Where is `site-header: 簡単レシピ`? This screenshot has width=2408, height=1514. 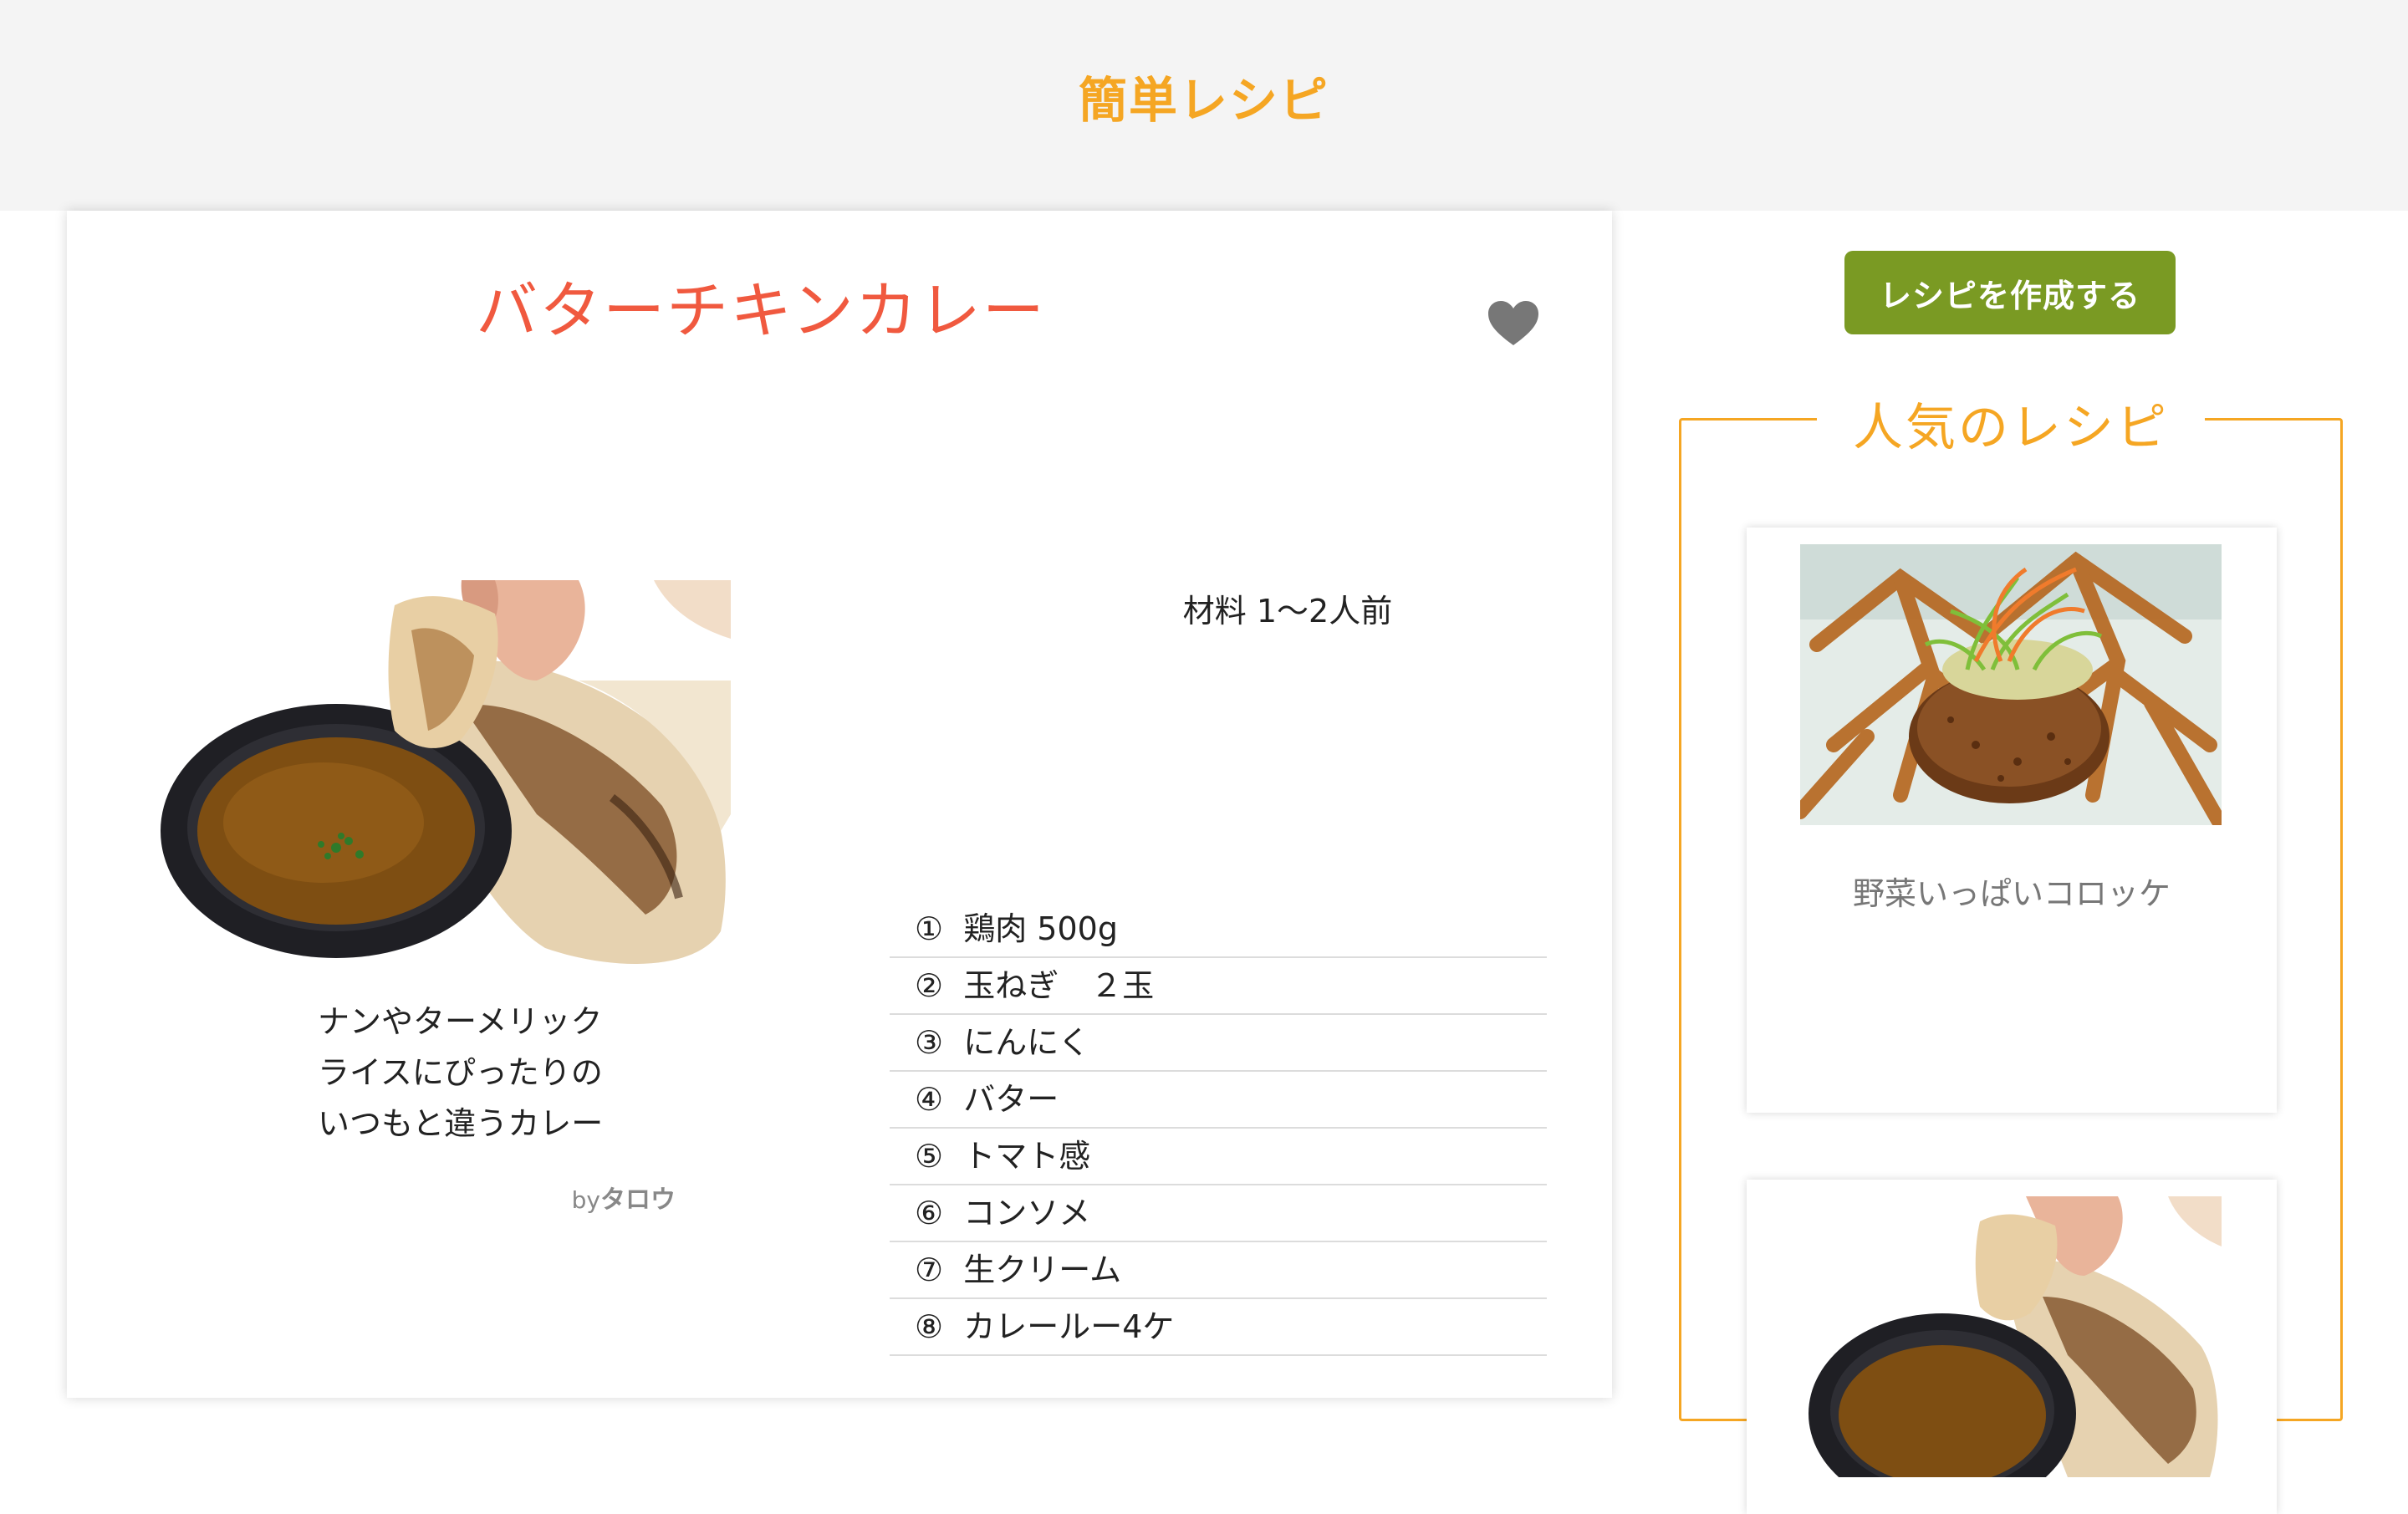 site-header: 簡単レシピ is located at coordinates (1204, 105).